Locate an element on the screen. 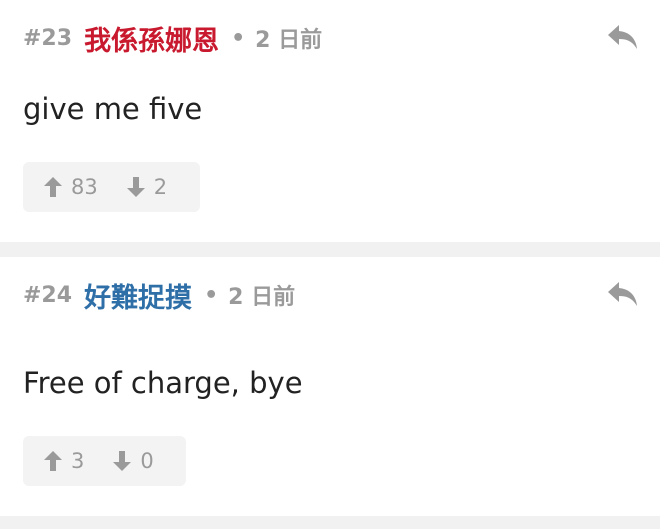 Image resolution: width=660 pixels, height=529 pixels. downvote-button: 0 is located at coordinates (133, 461).